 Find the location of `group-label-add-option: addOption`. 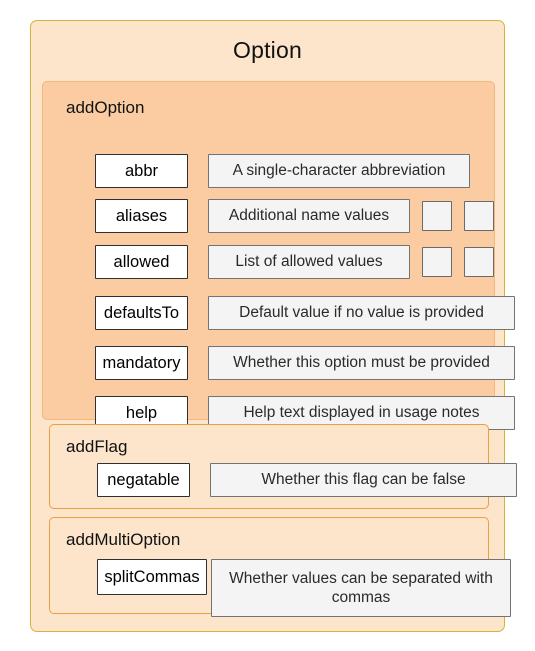

group-label-add-option: addOption is located at coordinates (105, 107).